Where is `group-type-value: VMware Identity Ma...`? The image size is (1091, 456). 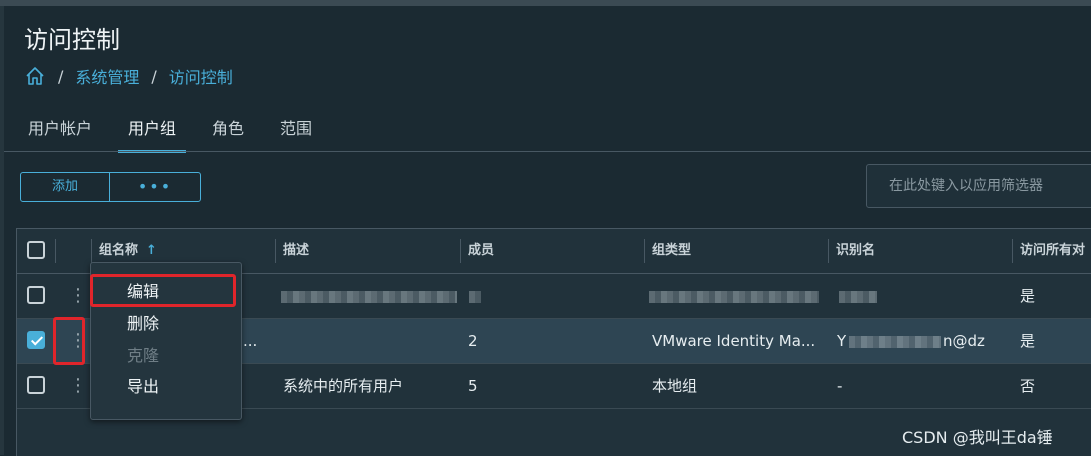 group-type-value: VMware Identity Ma... is located at coordinates (734, 341).